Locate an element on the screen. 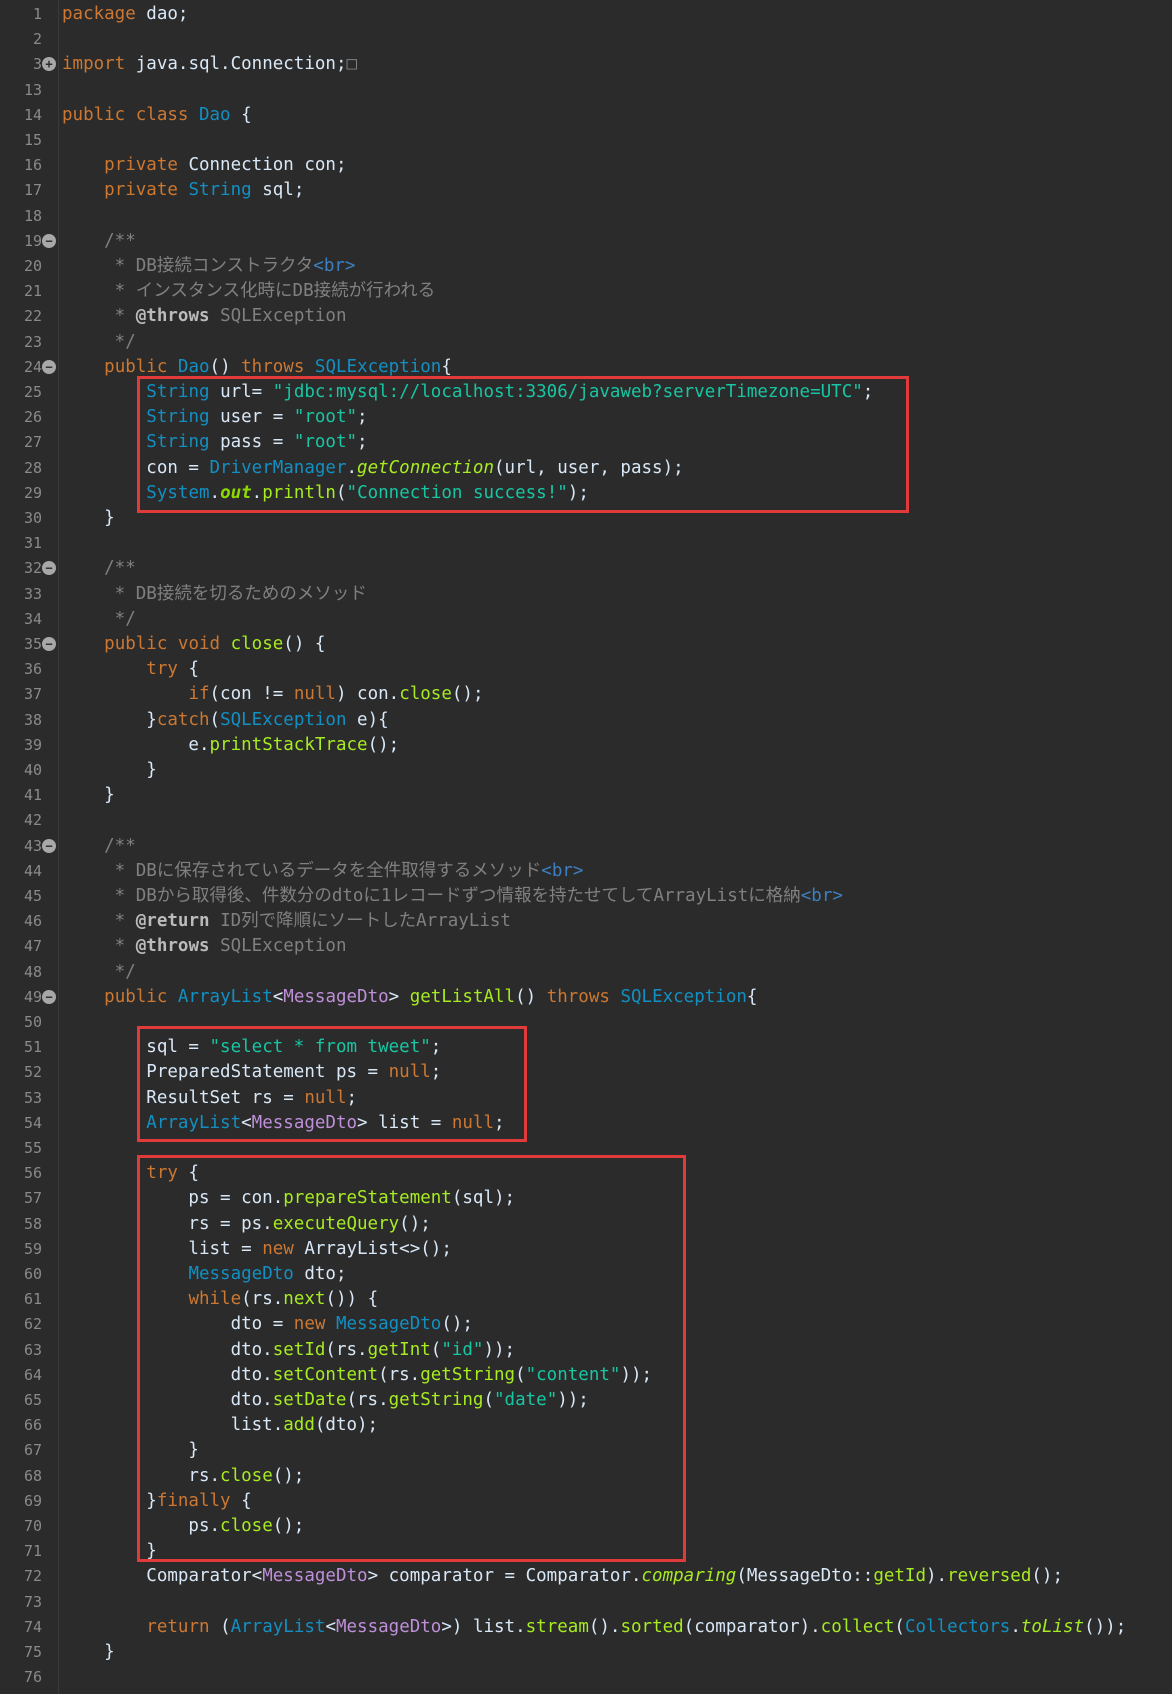 This screenshot has height=1694, width=1172. code-line: 2 is located at coordinates (586, 39).